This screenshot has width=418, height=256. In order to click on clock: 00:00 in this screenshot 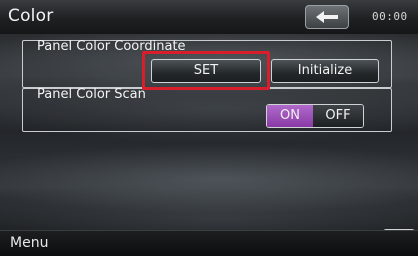, I will do `click(390, 16)`.